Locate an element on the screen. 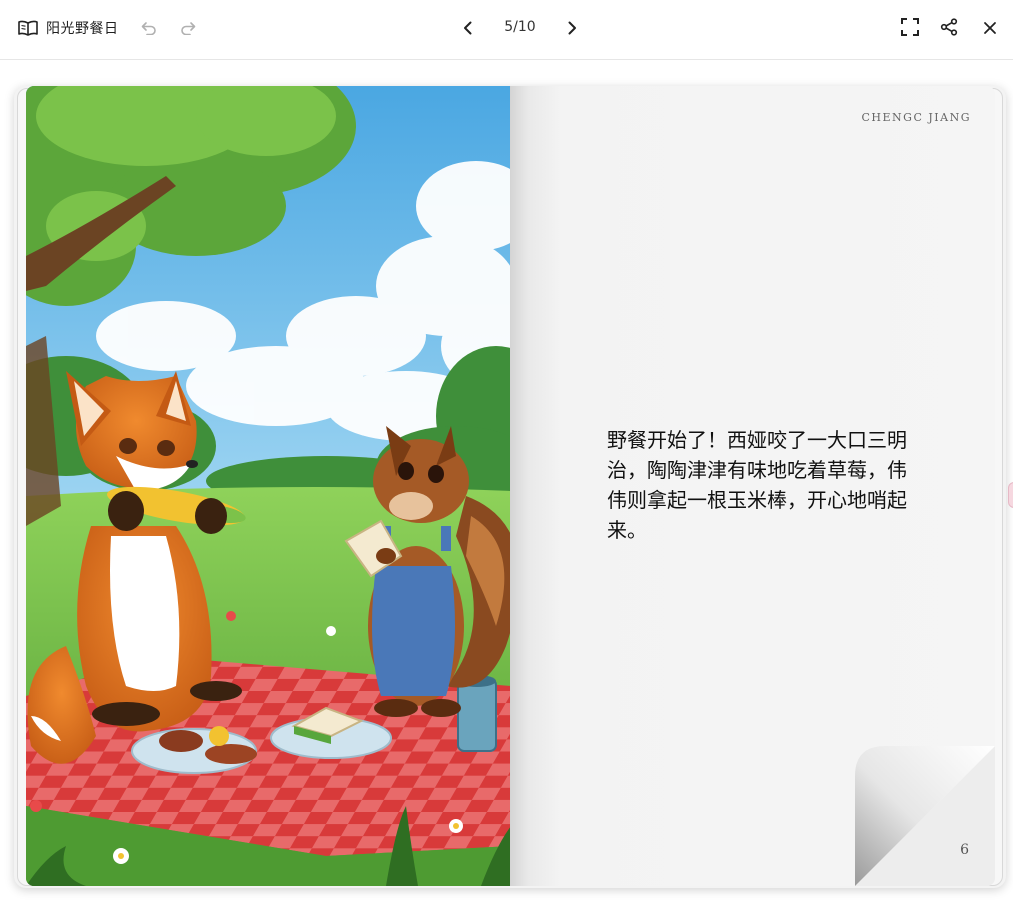 This screenshot has height=910, width=1013. chevron-right-icon is located at coordinates (572, 29).